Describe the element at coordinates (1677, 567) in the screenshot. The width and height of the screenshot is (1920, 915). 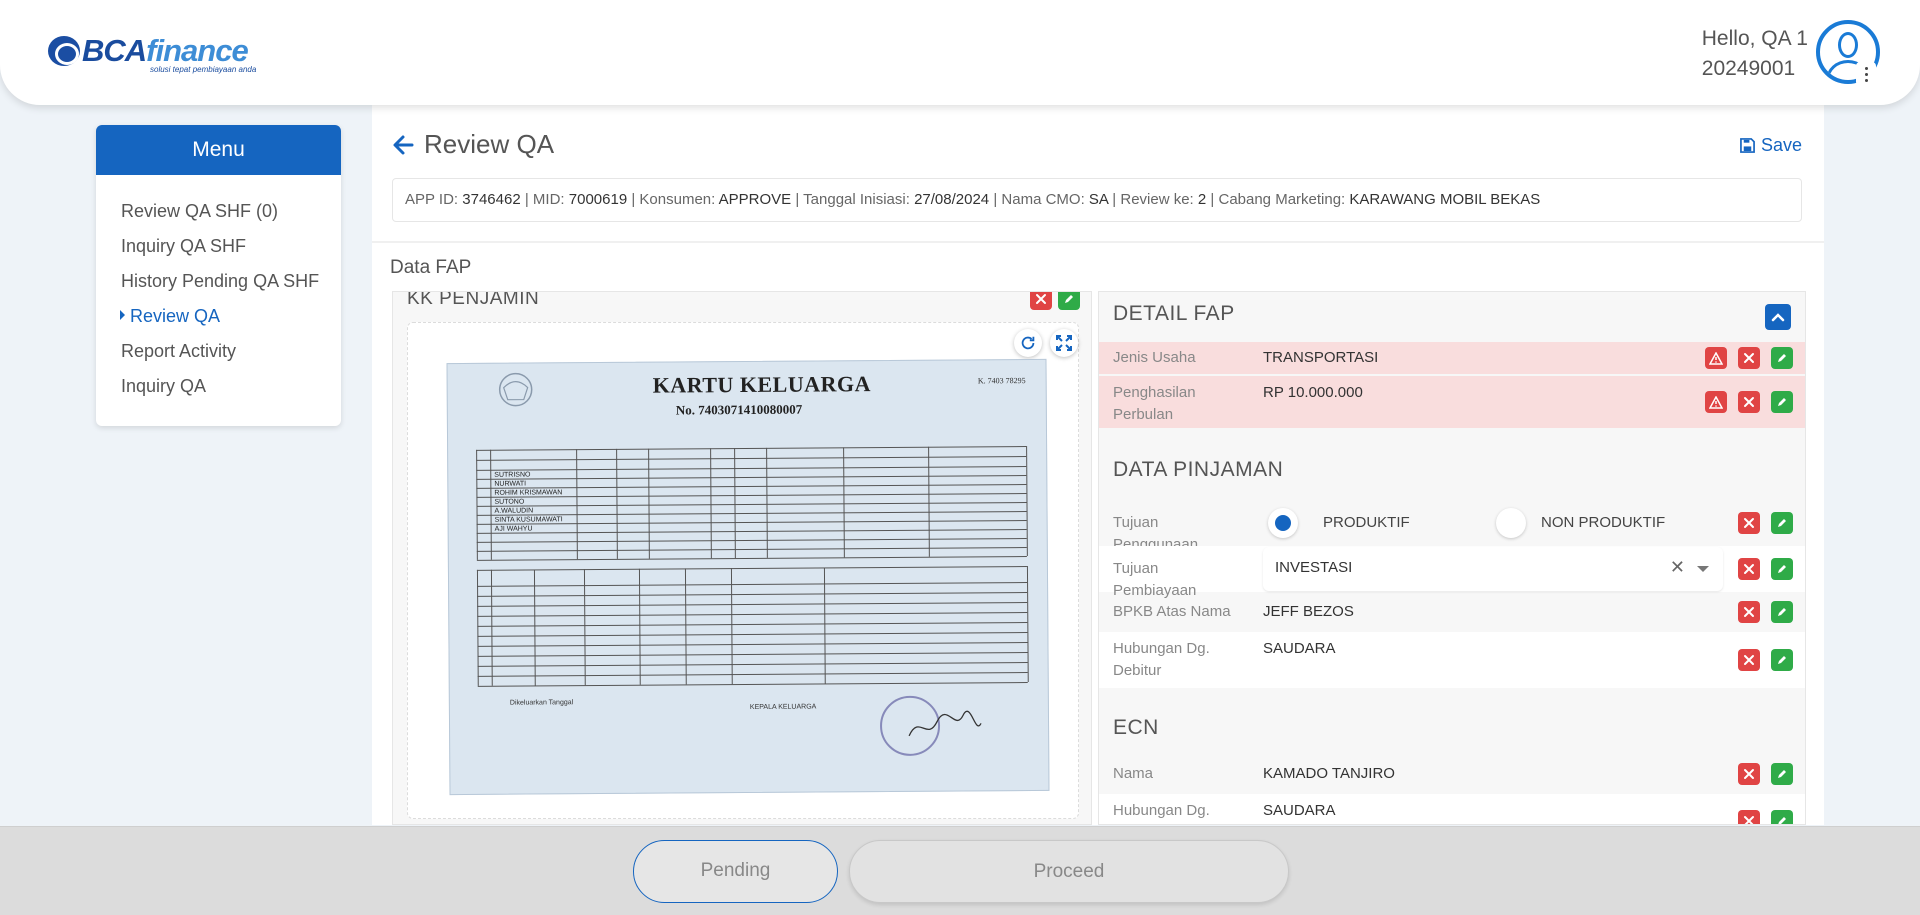
I see `clear-icon: ✕` at that location.